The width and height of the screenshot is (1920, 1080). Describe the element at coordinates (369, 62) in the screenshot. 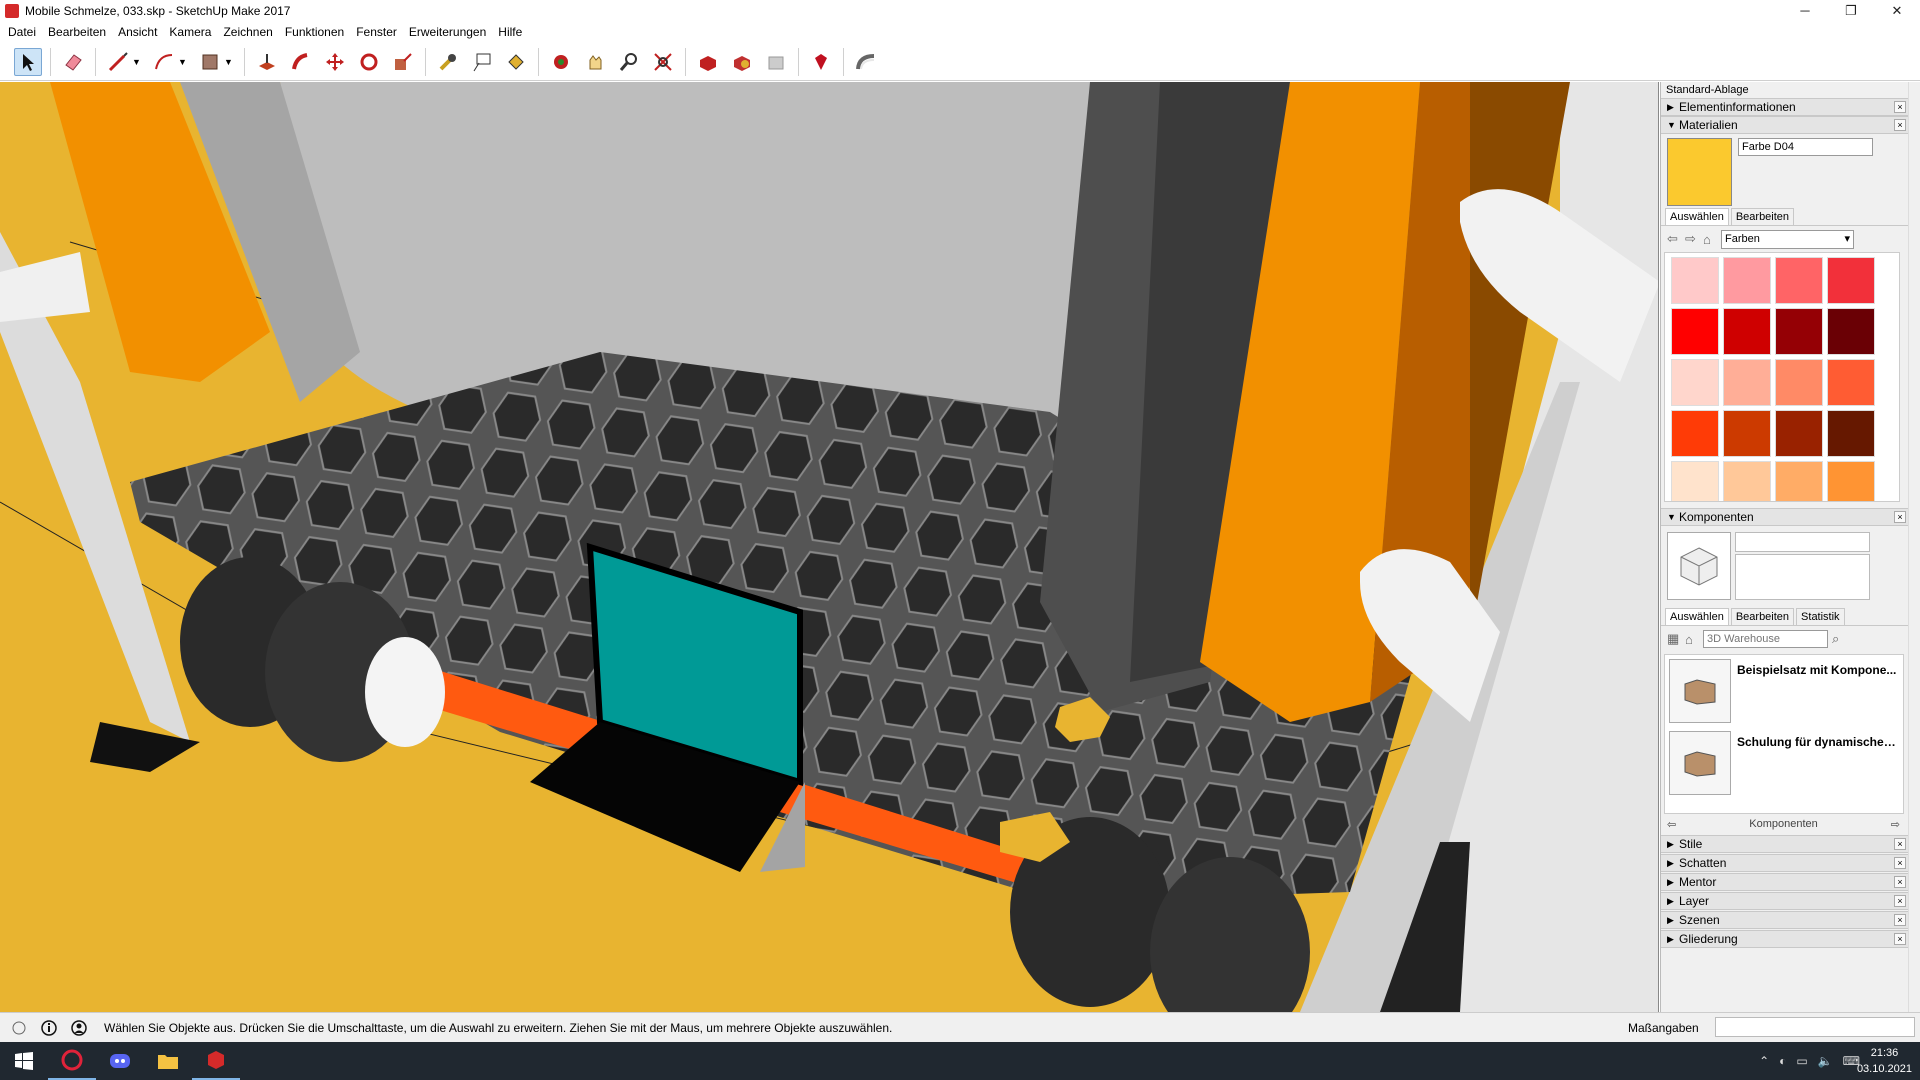

I see `rotate-icon` at that location.